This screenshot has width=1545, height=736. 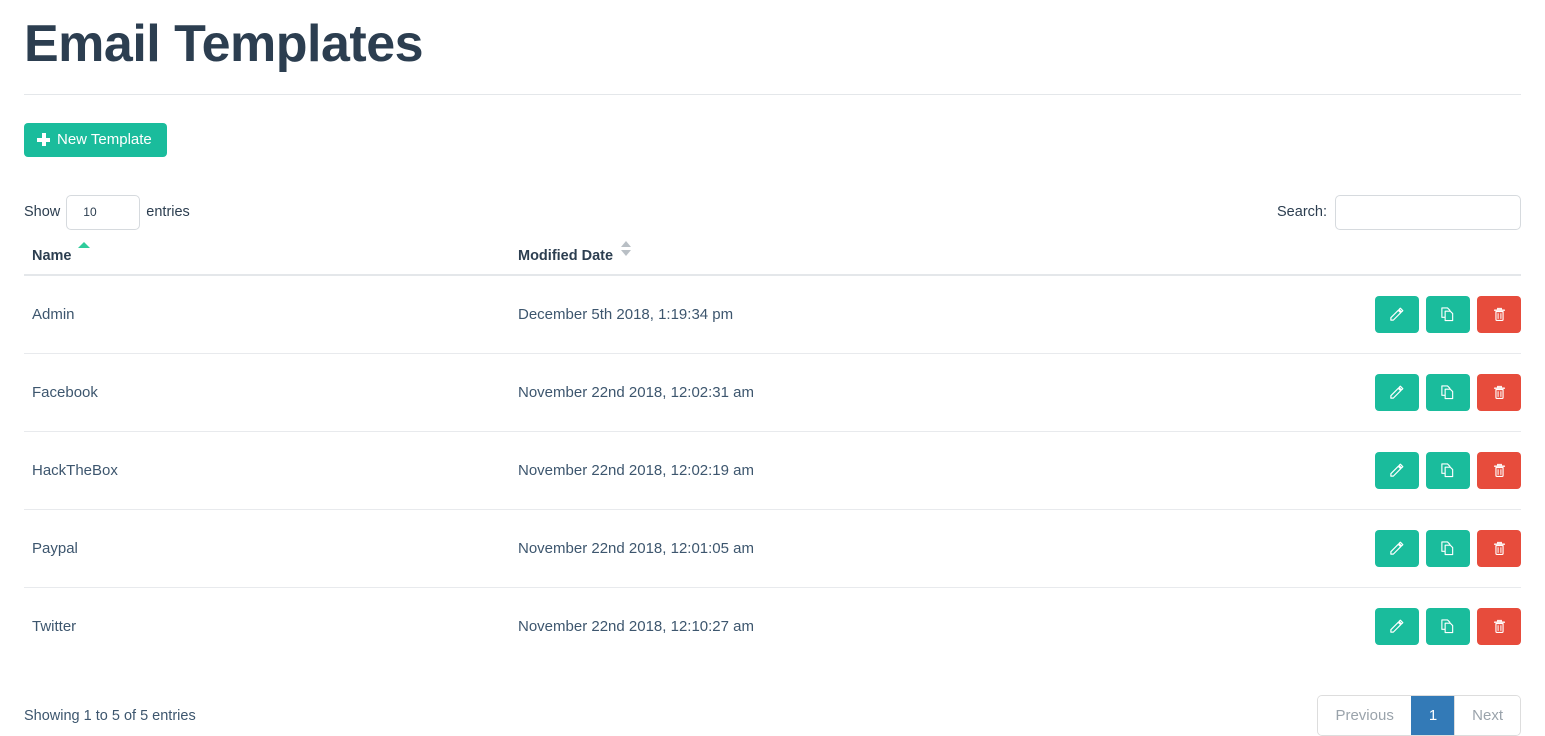 What do you see at coordinates (760, 626) in the screenshot?
I see `cell-modified-date: November 22nd 2018, 12:10:27 am` at bounding box center [760, 626].